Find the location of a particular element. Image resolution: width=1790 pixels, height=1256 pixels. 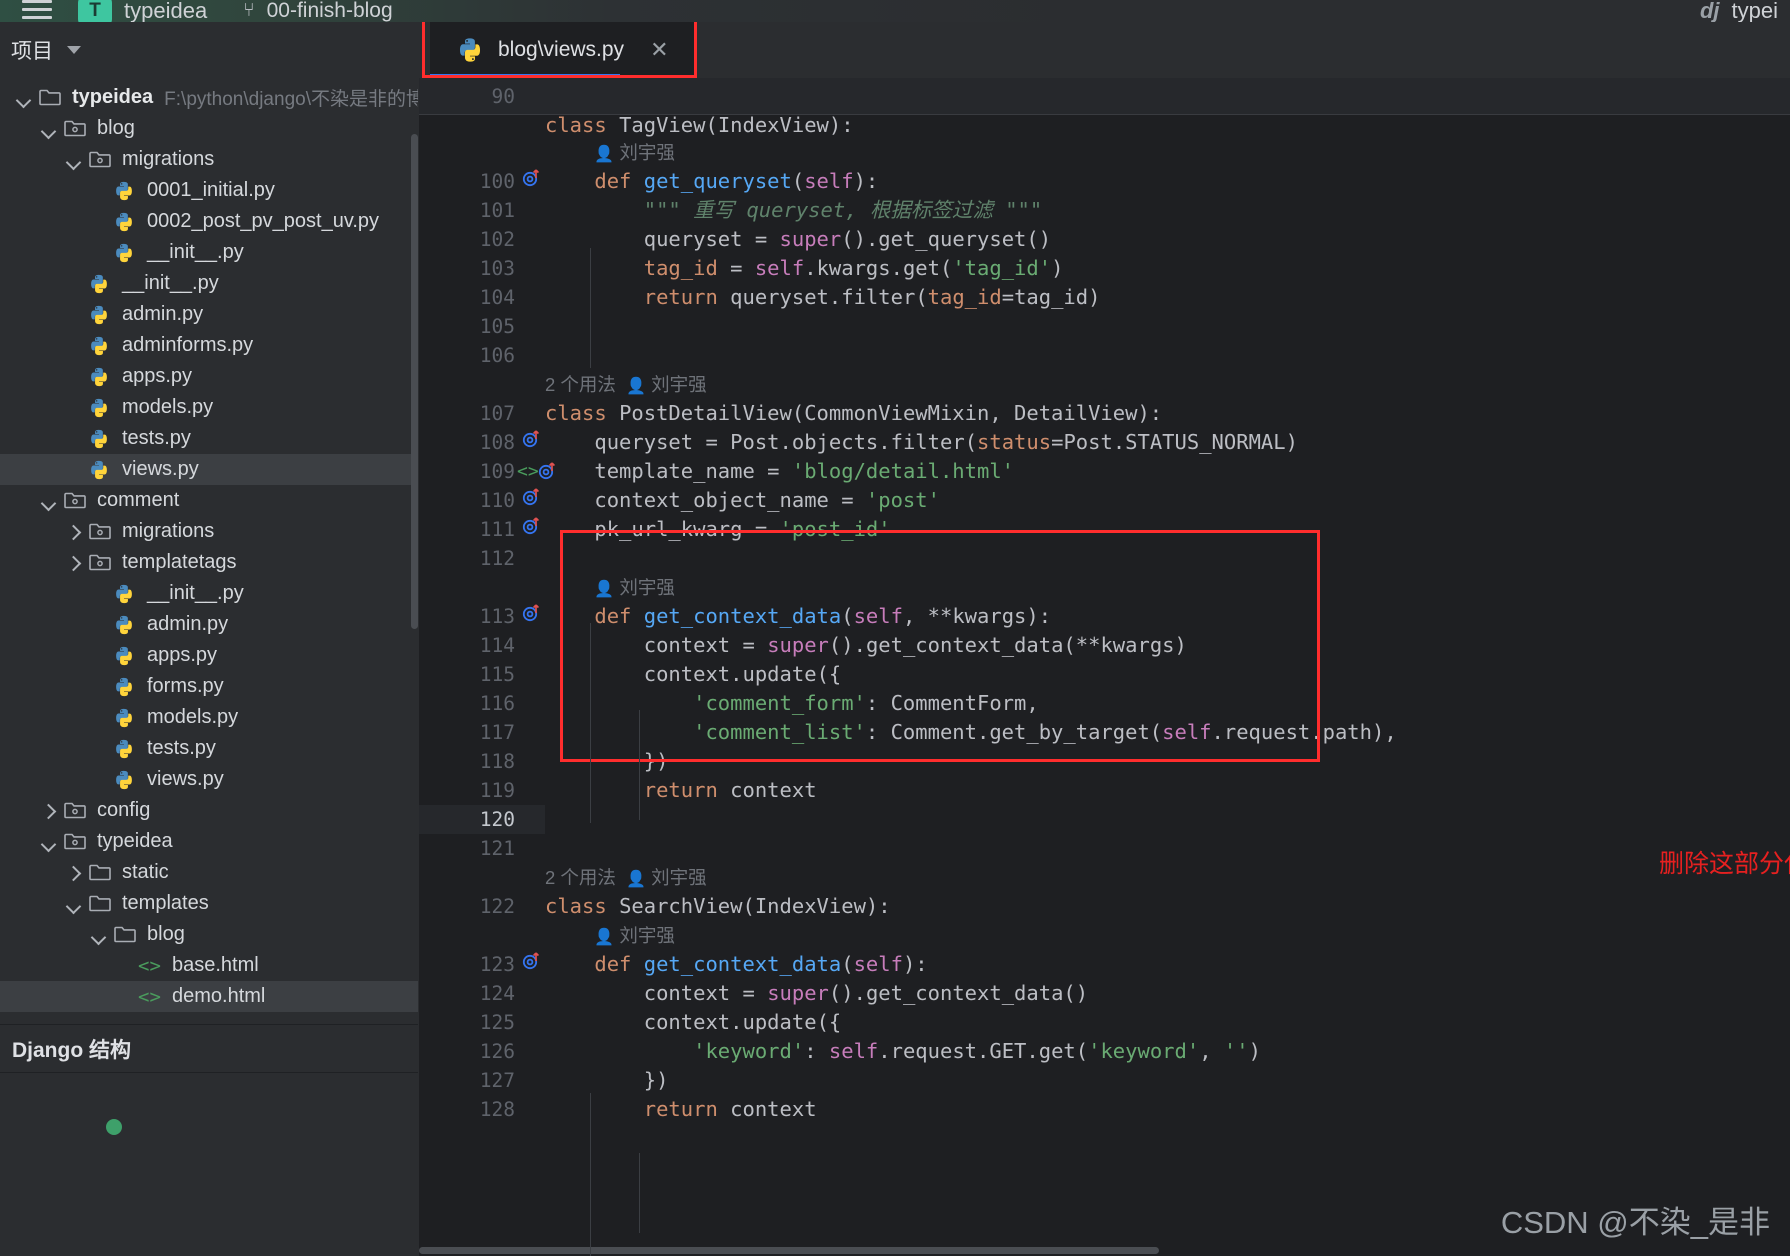

code-line-118: }) is located at coordinates (1104, 761).